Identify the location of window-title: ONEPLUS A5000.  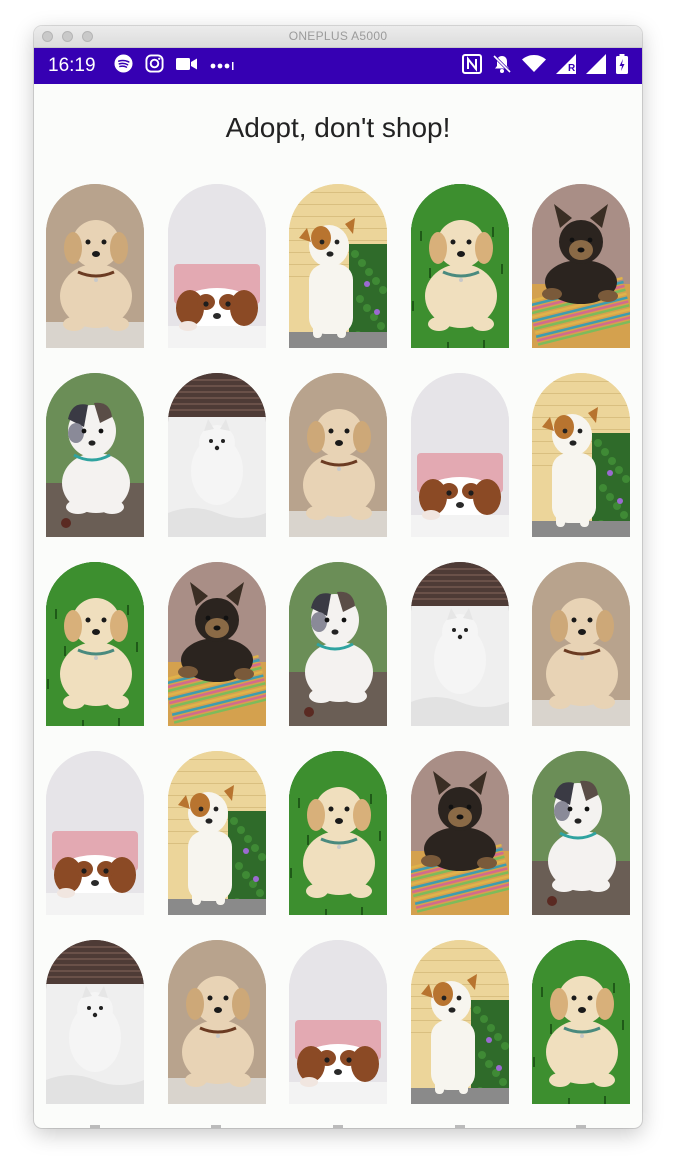
(338, 36).